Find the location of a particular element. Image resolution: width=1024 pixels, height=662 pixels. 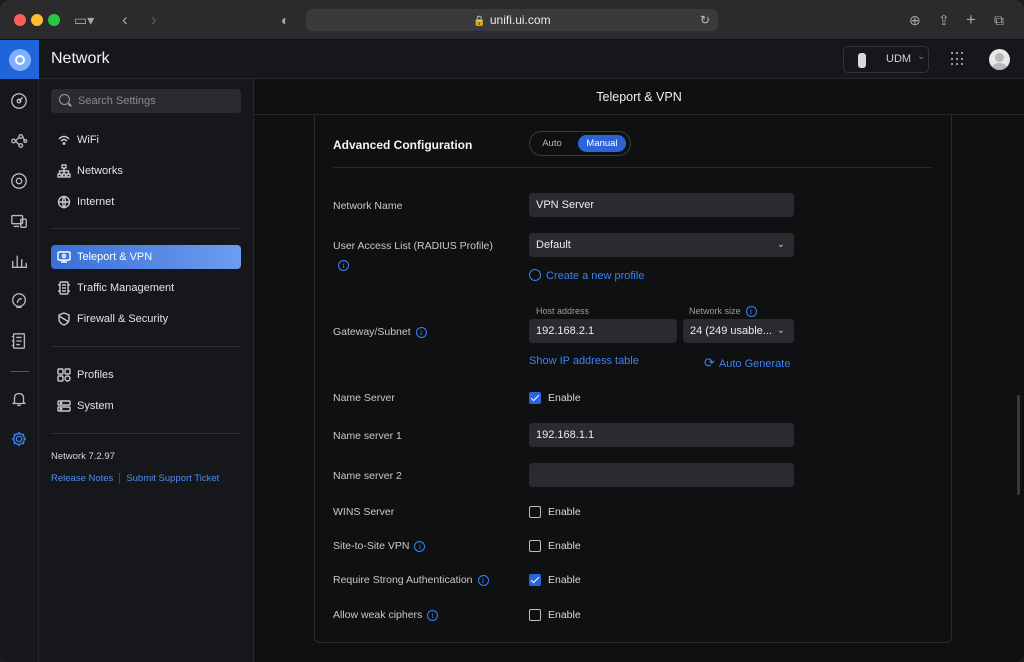

avatar is located at coordinates (999, 59).